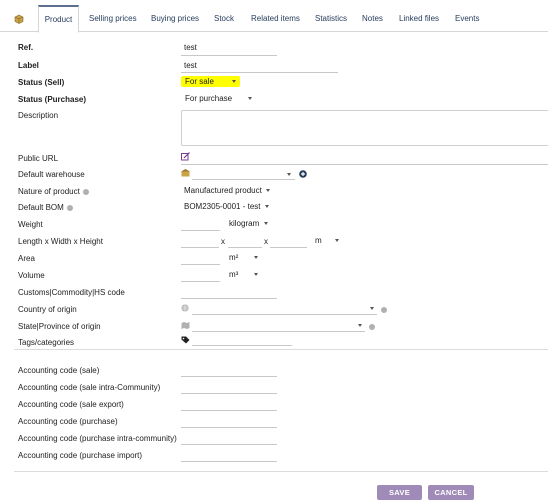 This screenshot has height=500, width=548. What do you see at coordinates (223, 190) in the screenshot?
I see `nature-of-product-value: Manufactured product` at bounding box center [223, 190].